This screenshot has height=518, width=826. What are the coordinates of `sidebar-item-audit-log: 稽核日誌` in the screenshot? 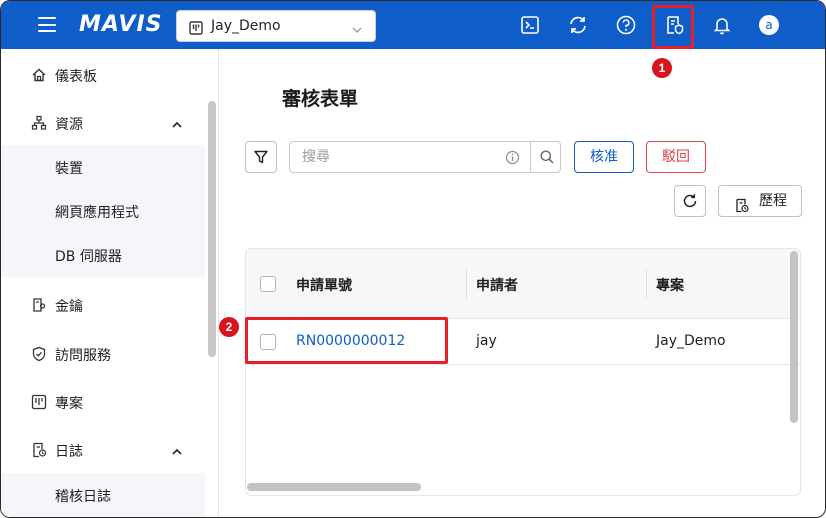 It's located at (103, 495).